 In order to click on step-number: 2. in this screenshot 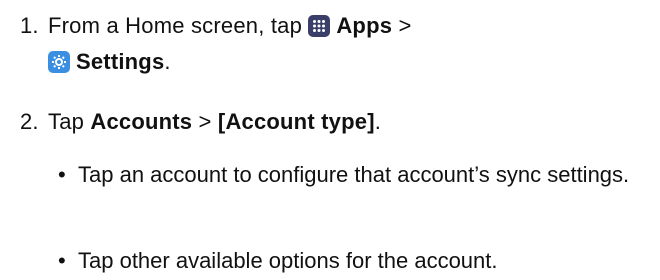, I will do `click(29, 121)`.